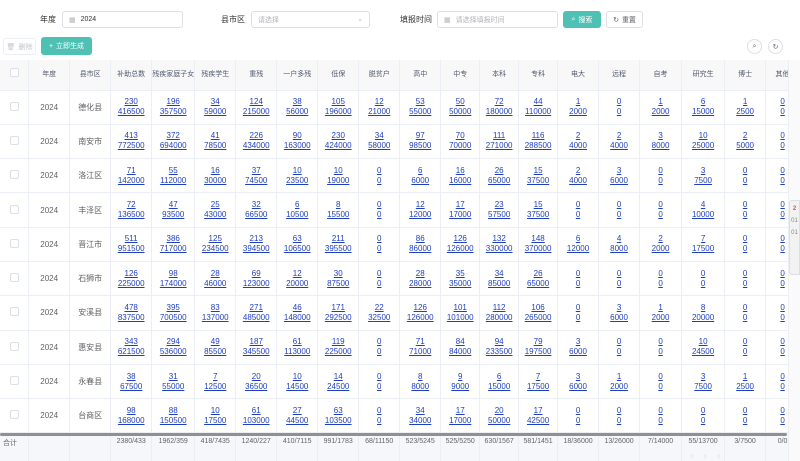 This screenshot has width=800, height=461. Describe the element at coordinates (131, 387) in the screenshot. I see `amount-link: 67500` at that location.